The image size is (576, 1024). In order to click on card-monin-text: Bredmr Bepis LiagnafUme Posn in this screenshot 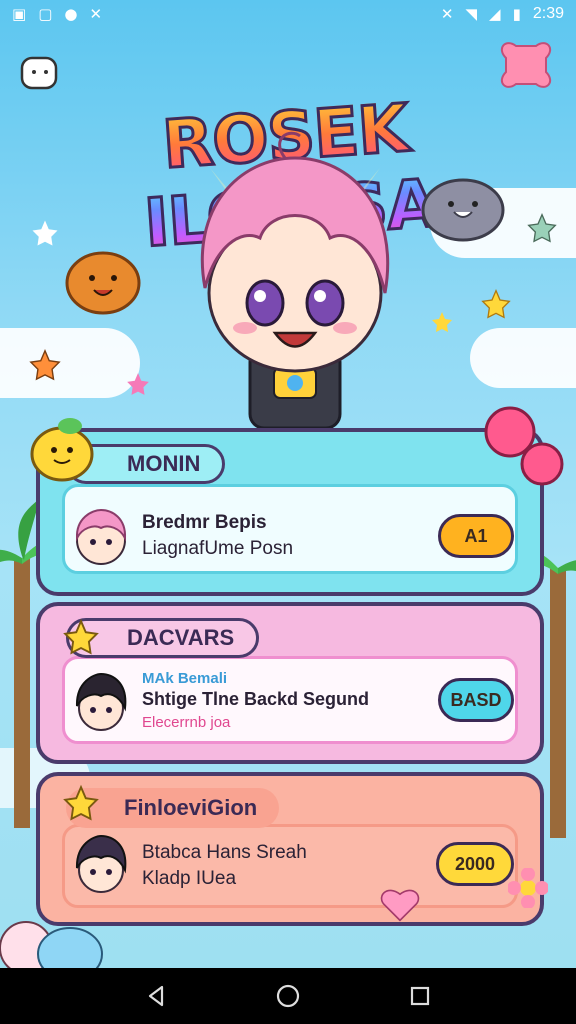, I will do `click(217, 536)`.